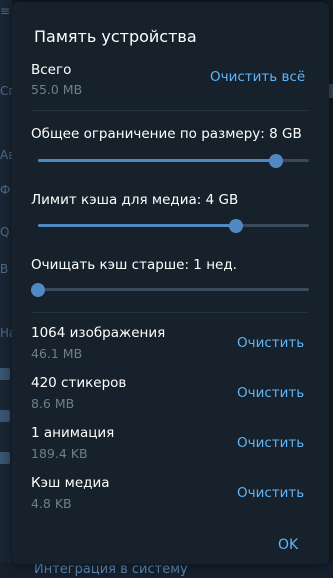 The height and width of the screenshot is (578, 333). I want to click on background-footer: Интеграция в систему, so click(166, 570).